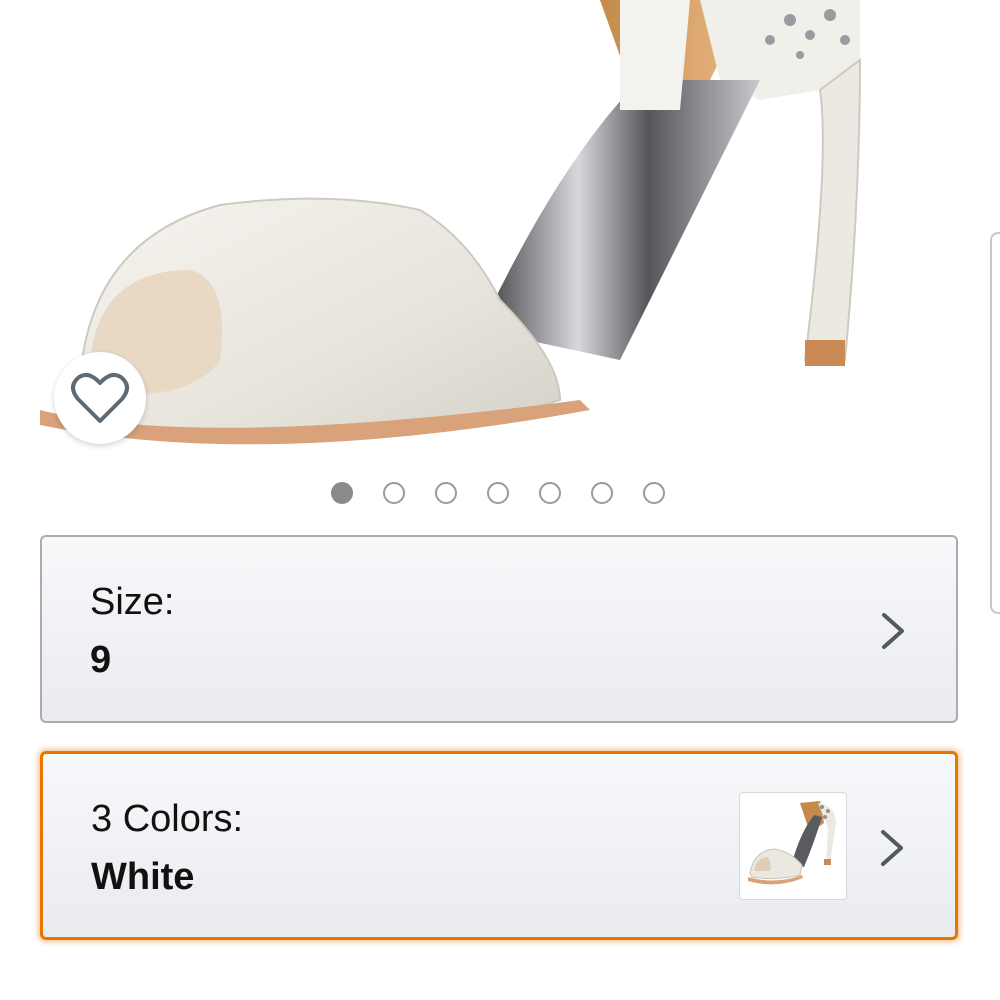  What do you see at coordinates (143, 877) in the screenshot?
I see `color-value: White` at bounding box center [143, 877].